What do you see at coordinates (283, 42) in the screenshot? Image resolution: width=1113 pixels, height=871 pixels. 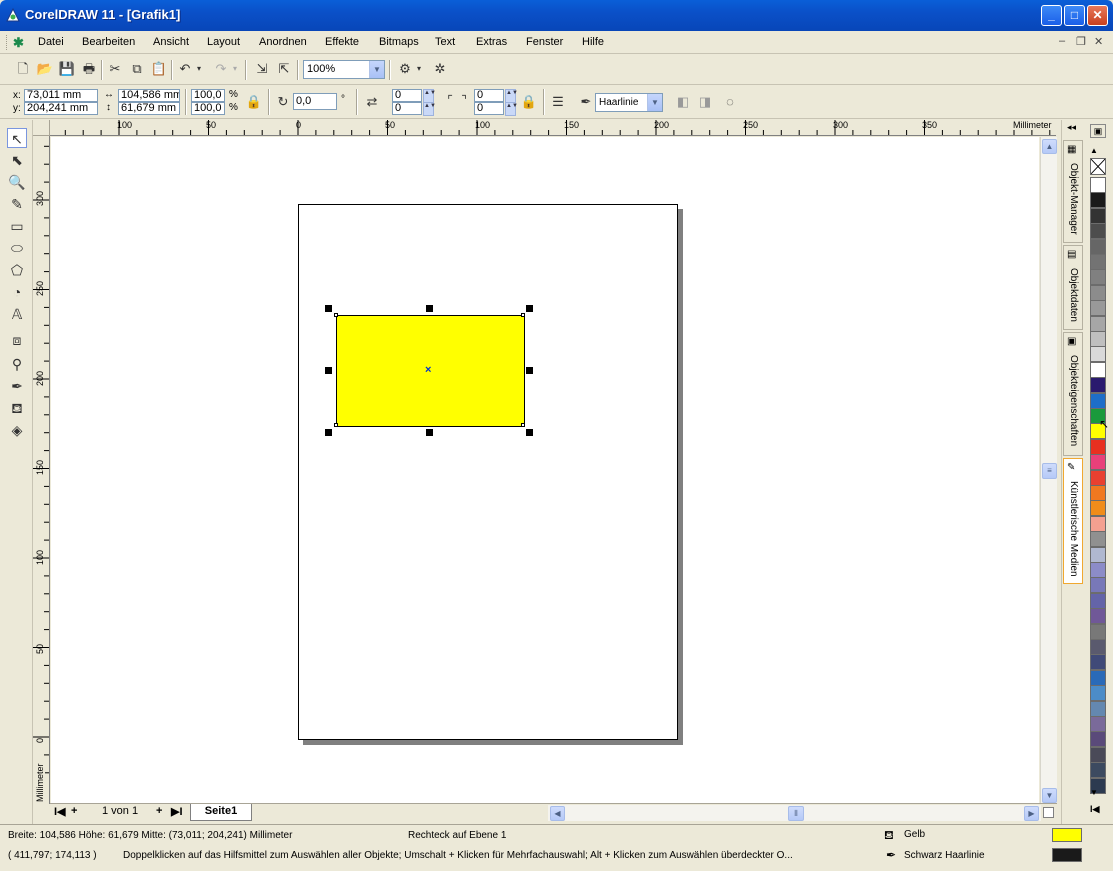 I see `menu-anordnen: Anordnen` at bounding box center [283, 42].